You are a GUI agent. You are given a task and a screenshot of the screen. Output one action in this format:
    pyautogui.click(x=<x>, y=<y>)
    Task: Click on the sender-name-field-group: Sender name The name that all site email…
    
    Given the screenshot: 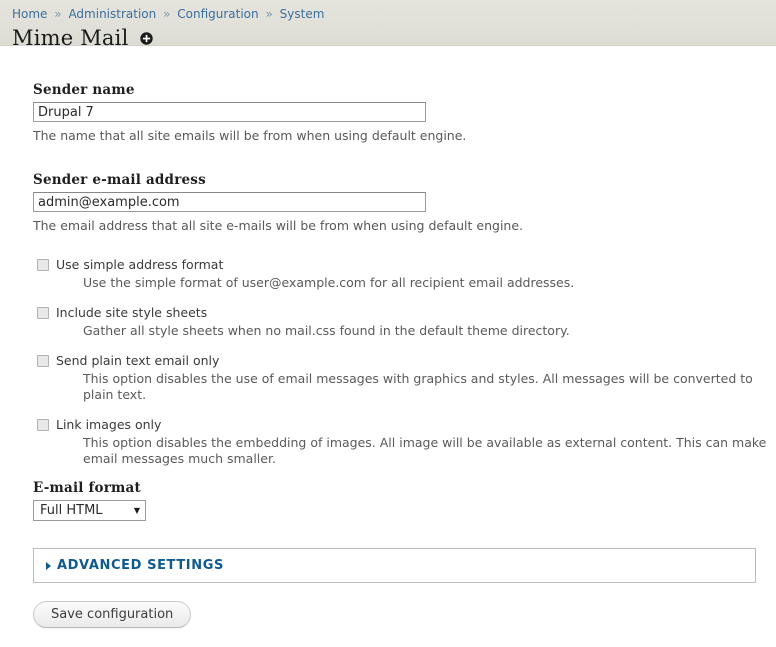 What is the action you would take?
    pyautogui.click(x=404, y=113)
    